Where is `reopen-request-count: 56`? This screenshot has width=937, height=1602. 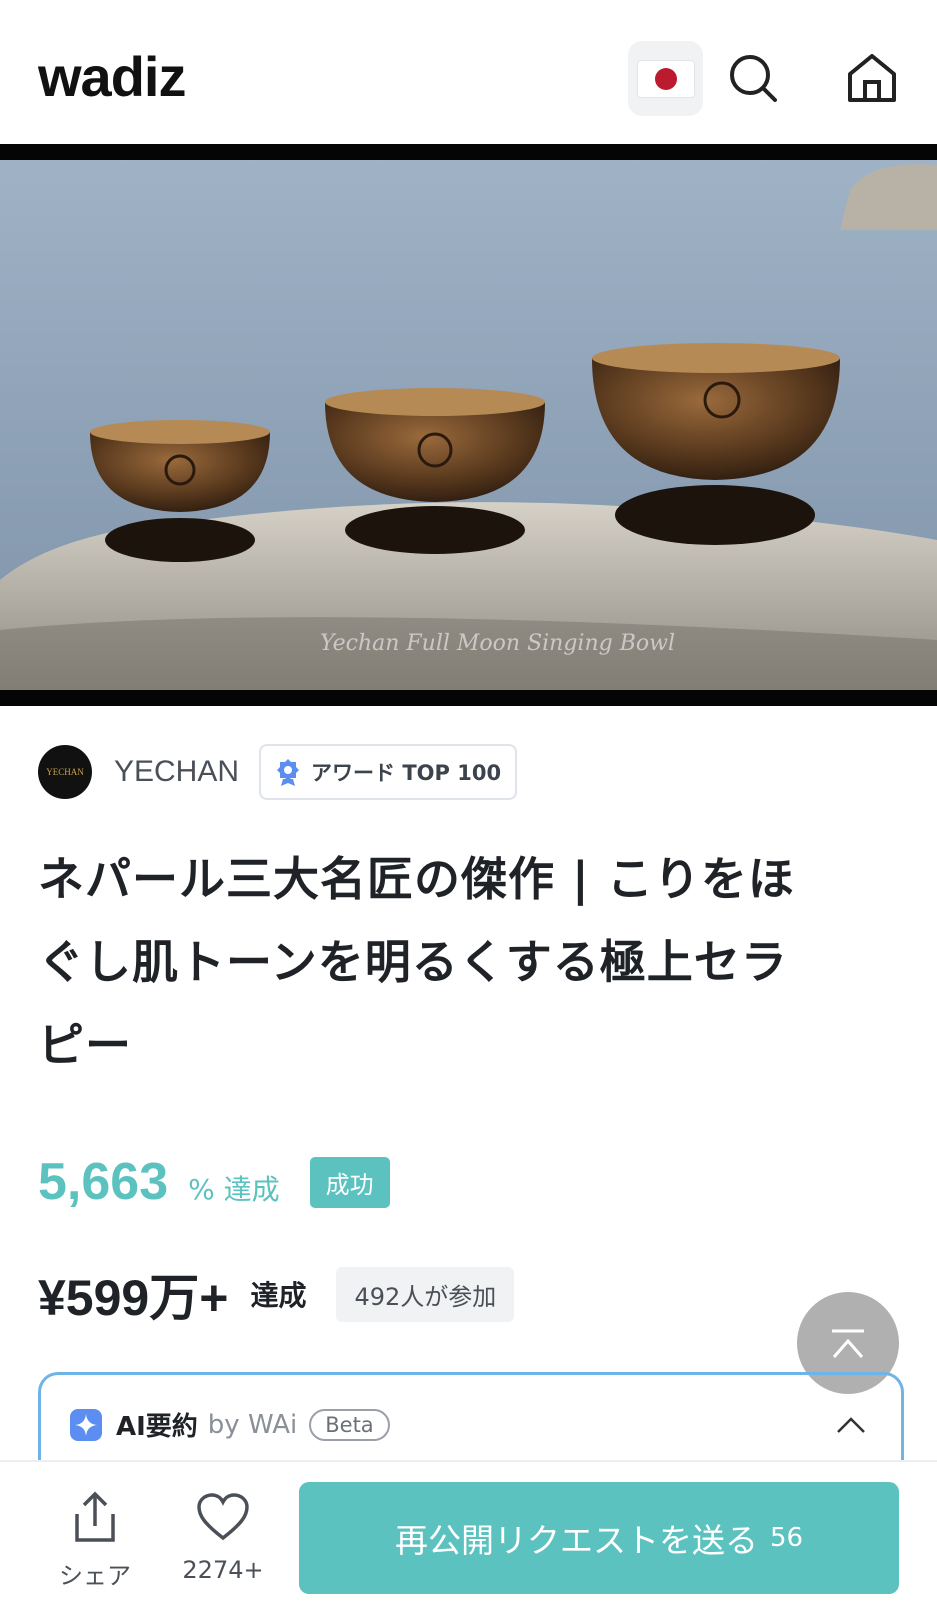
reopen-request-count: 56 is located at coordinates (786, 1538).